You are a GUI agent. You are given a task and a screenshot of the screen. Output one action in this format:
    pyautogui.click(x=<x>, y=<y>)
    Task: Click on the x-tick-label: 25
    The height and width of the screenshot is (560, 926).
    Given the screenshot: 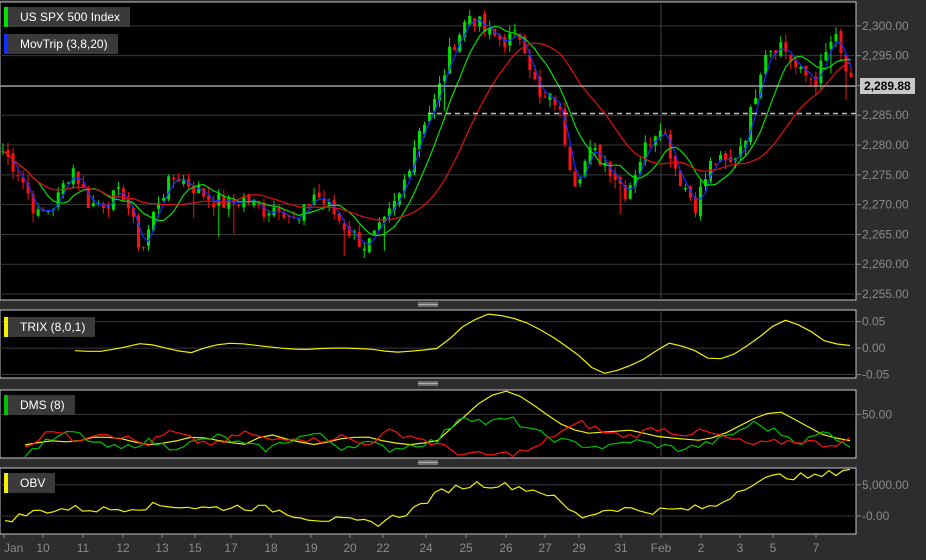 What is the action you would take?
    pyautogui.click(x=466, y=548)
    